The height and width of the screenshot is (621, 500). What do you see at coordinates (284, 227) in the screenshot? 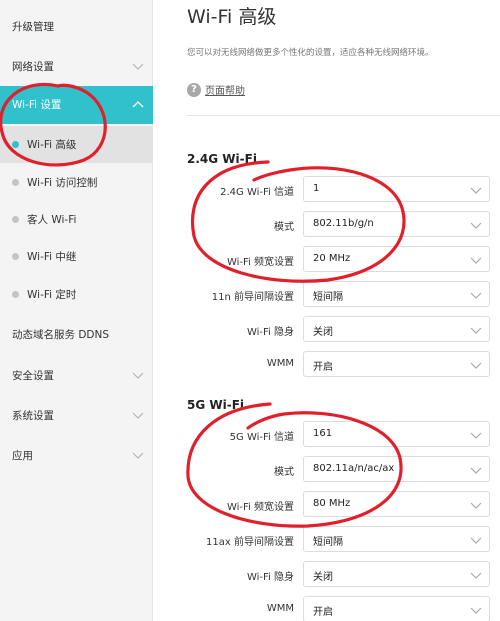
I see `label-24g-mode: 模式` at bounding box center [284, 227].